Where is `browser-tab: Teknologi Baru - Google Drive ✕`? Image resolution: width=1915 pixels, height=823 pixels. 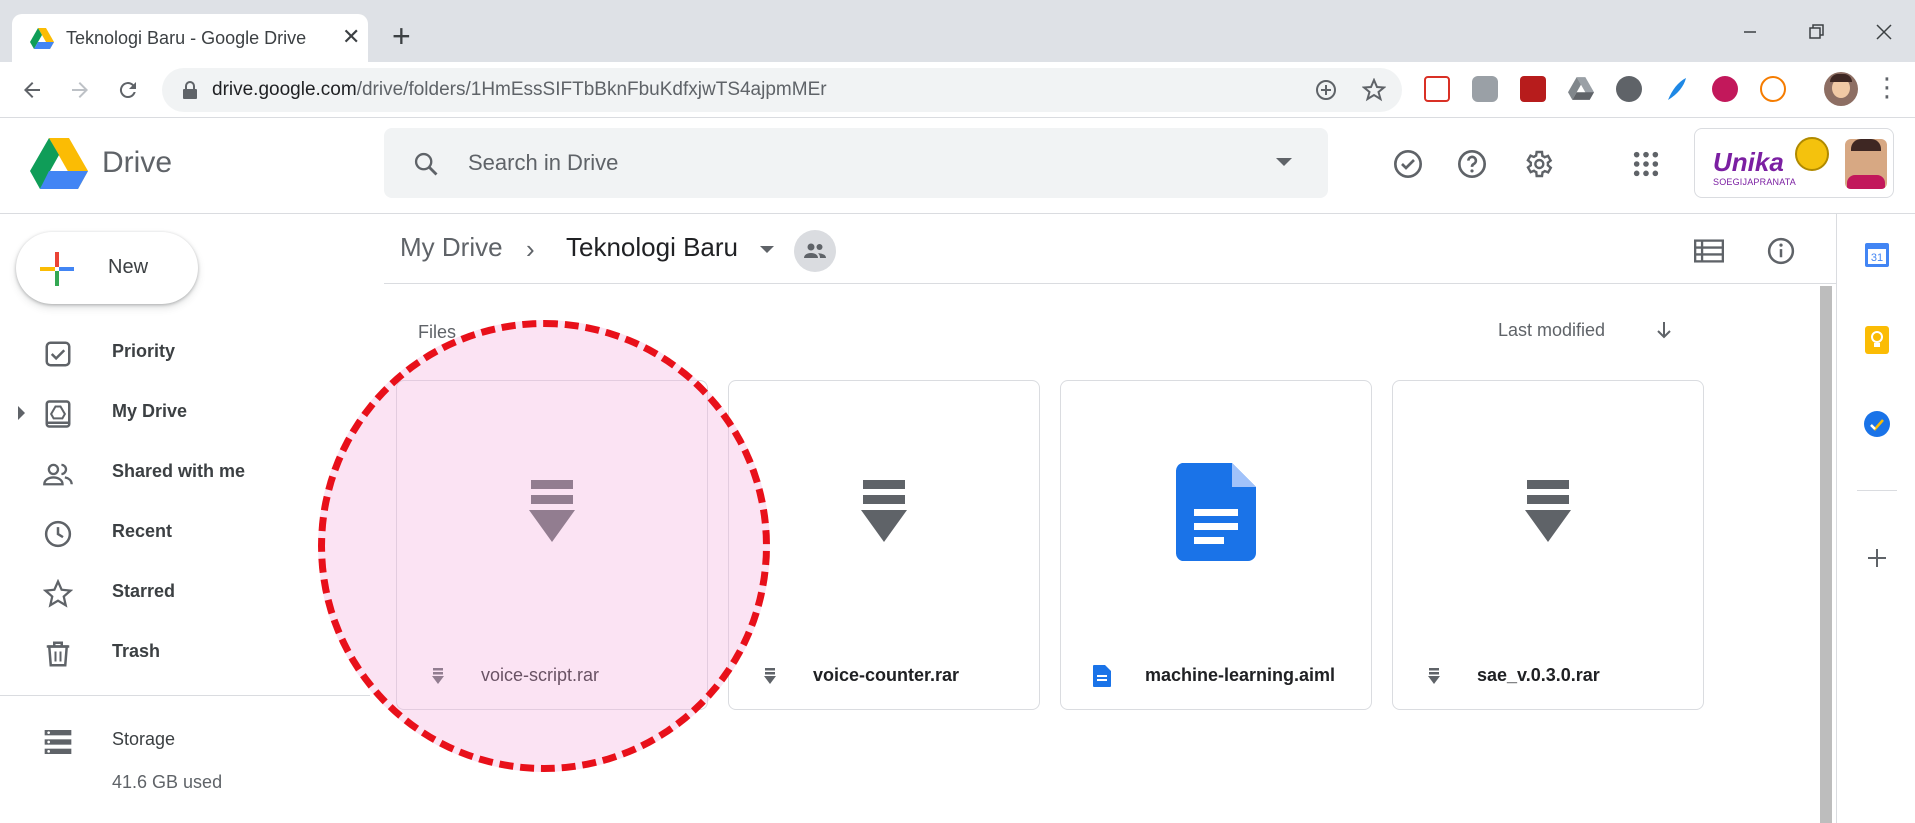 browser-tab: Teknologi Baru - Google Drive ✕ is located at coordinates (190, 38).